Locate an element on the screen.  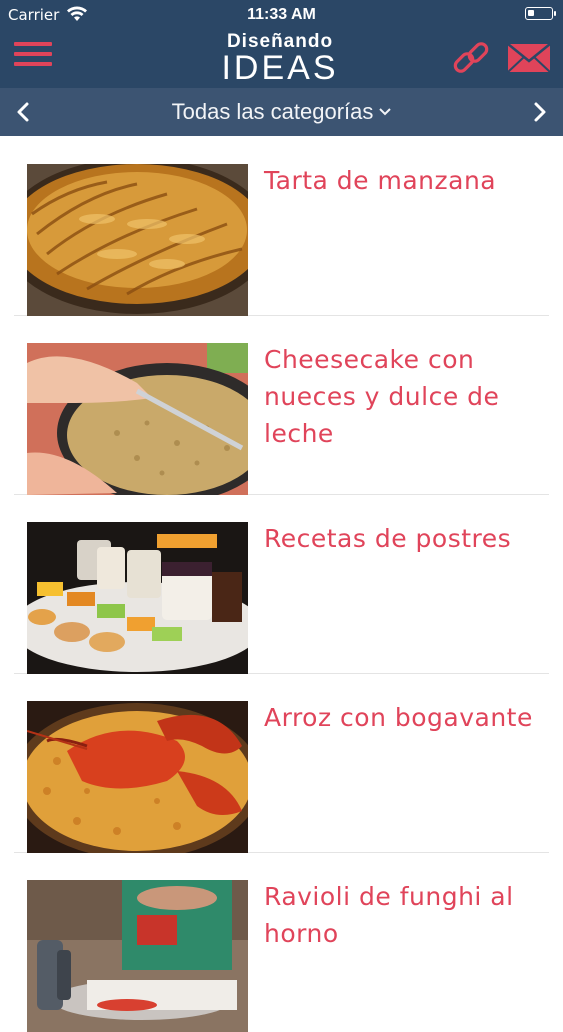
link-icon is located at coordinates (471, 58).